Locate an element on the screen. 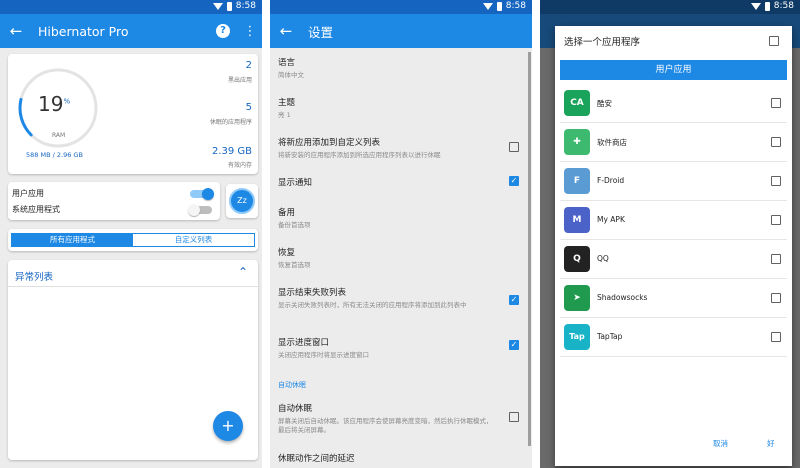 The width and height of the screenshot is (800, 468). setting-title: 恢复 is located at coordinates (287, 253).